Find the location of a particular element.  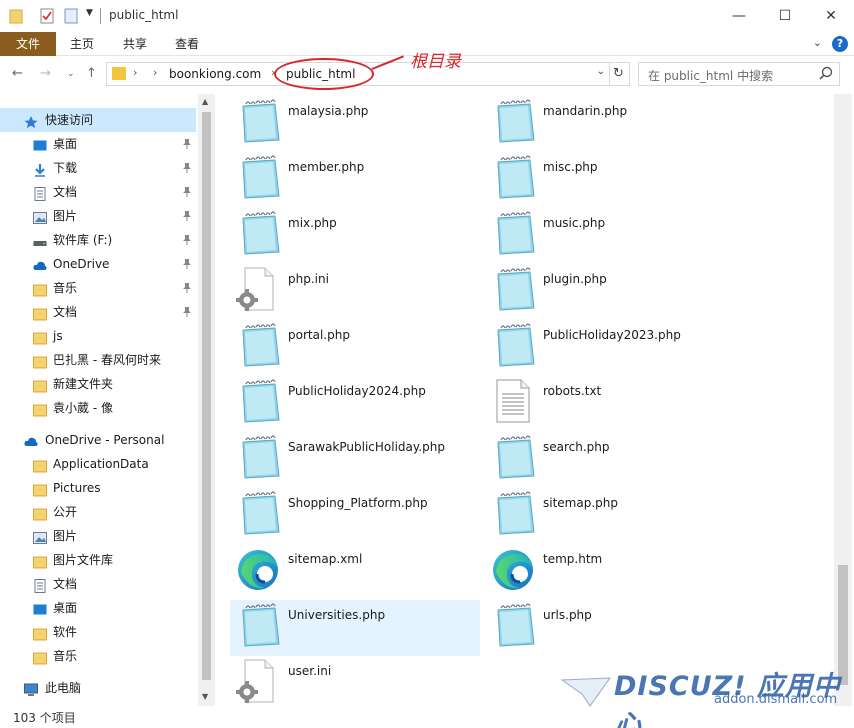

sidebar-item: 下载 is located at coordinates (98, 168).